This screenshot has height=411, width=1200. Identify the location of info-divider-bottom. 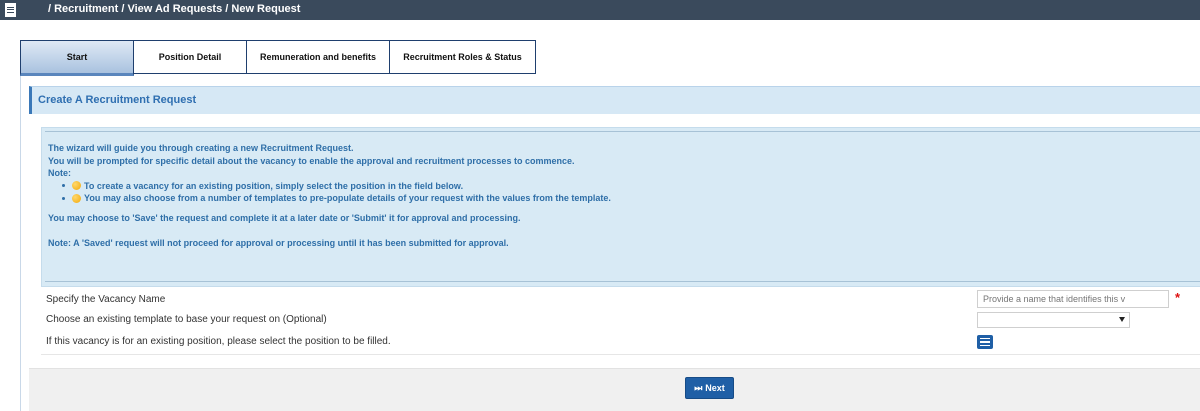
(622, 281).